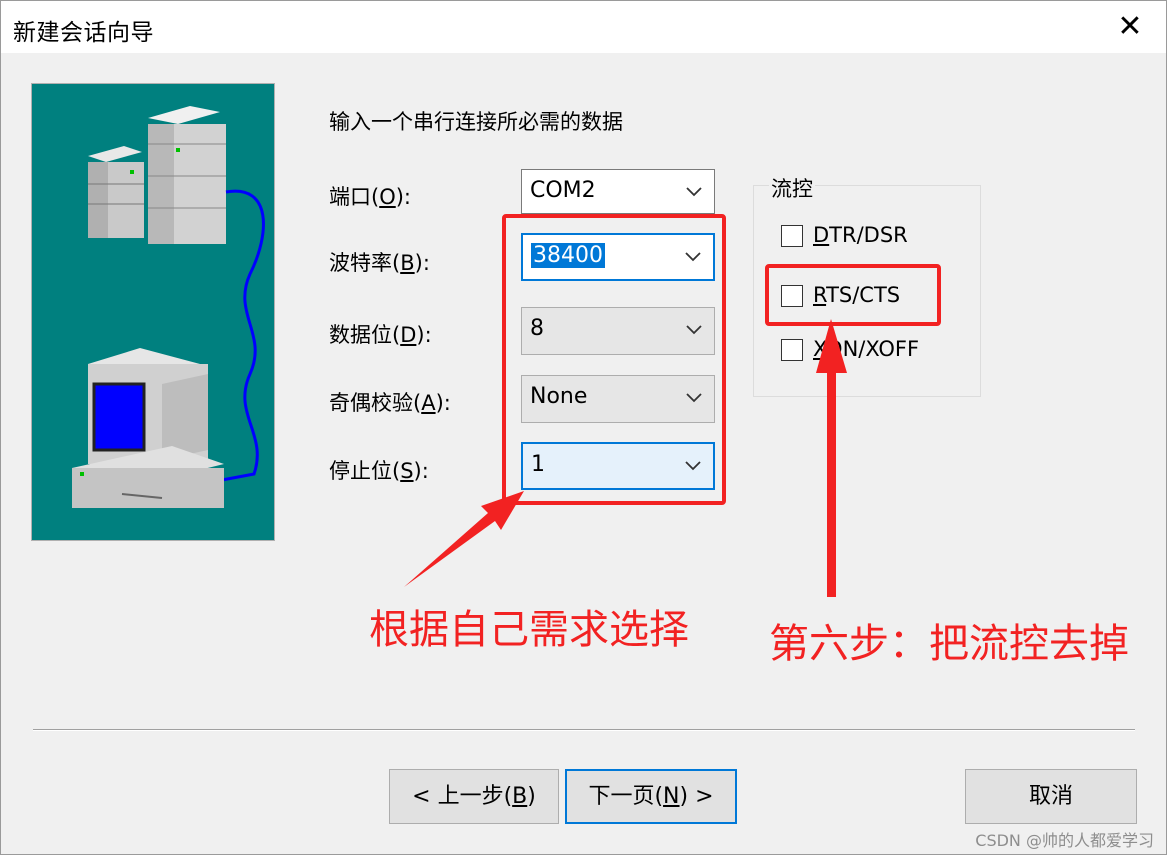  What do you see at coordinates (949, 644) in the screenshot?
I see `annotation-remove-flow-control: 第六步：把流控去掉` at bounding box center [949, 644].